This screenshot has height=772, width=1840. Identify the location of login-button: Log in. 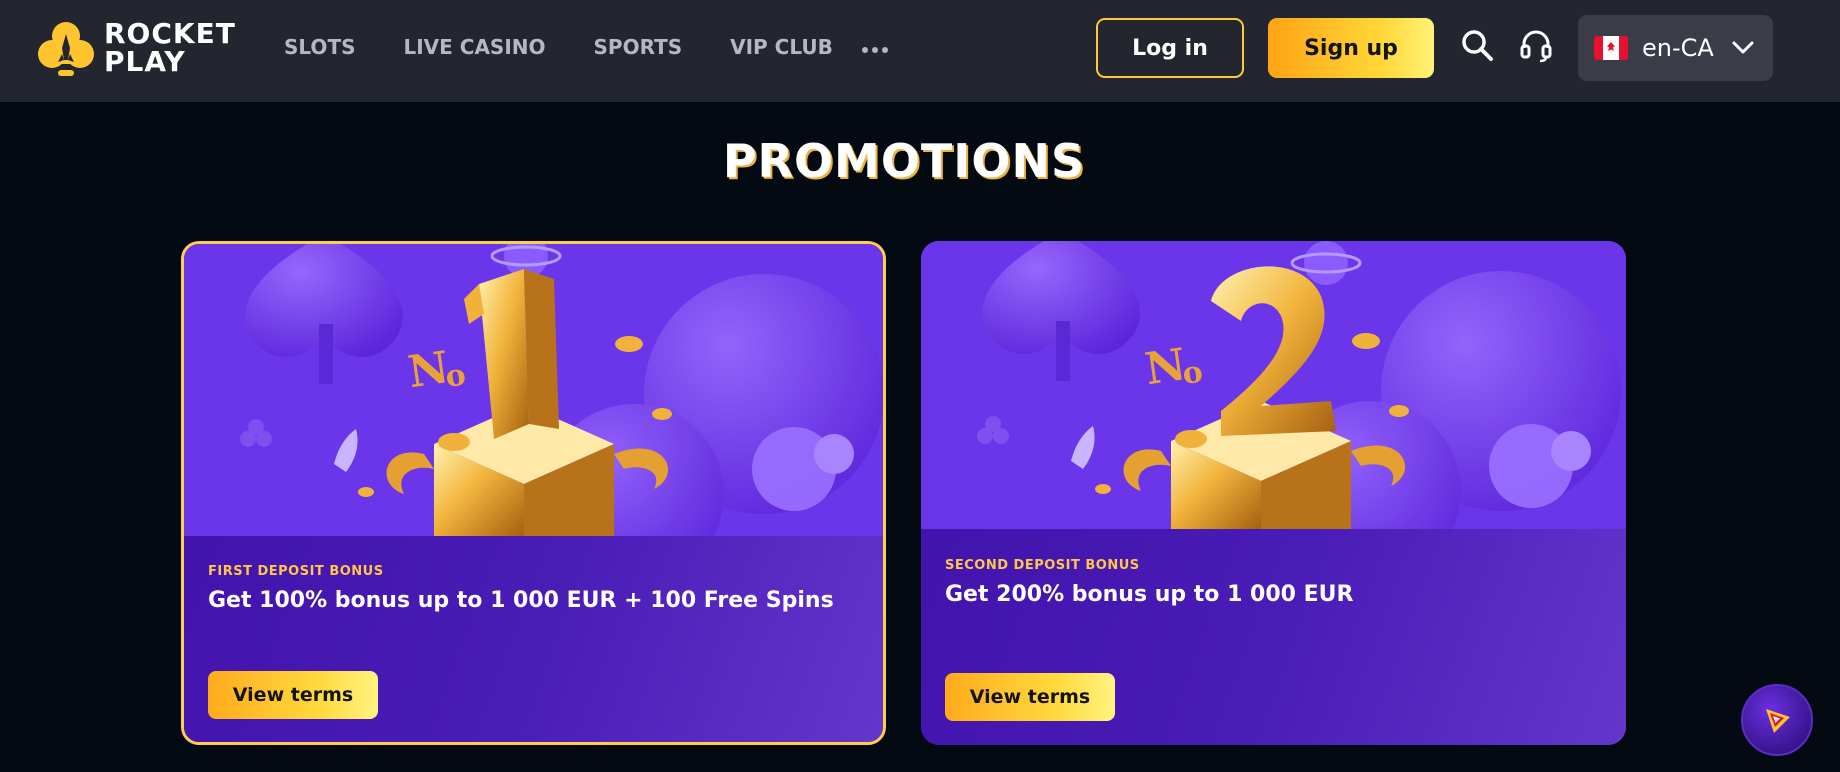
(1170, 48).